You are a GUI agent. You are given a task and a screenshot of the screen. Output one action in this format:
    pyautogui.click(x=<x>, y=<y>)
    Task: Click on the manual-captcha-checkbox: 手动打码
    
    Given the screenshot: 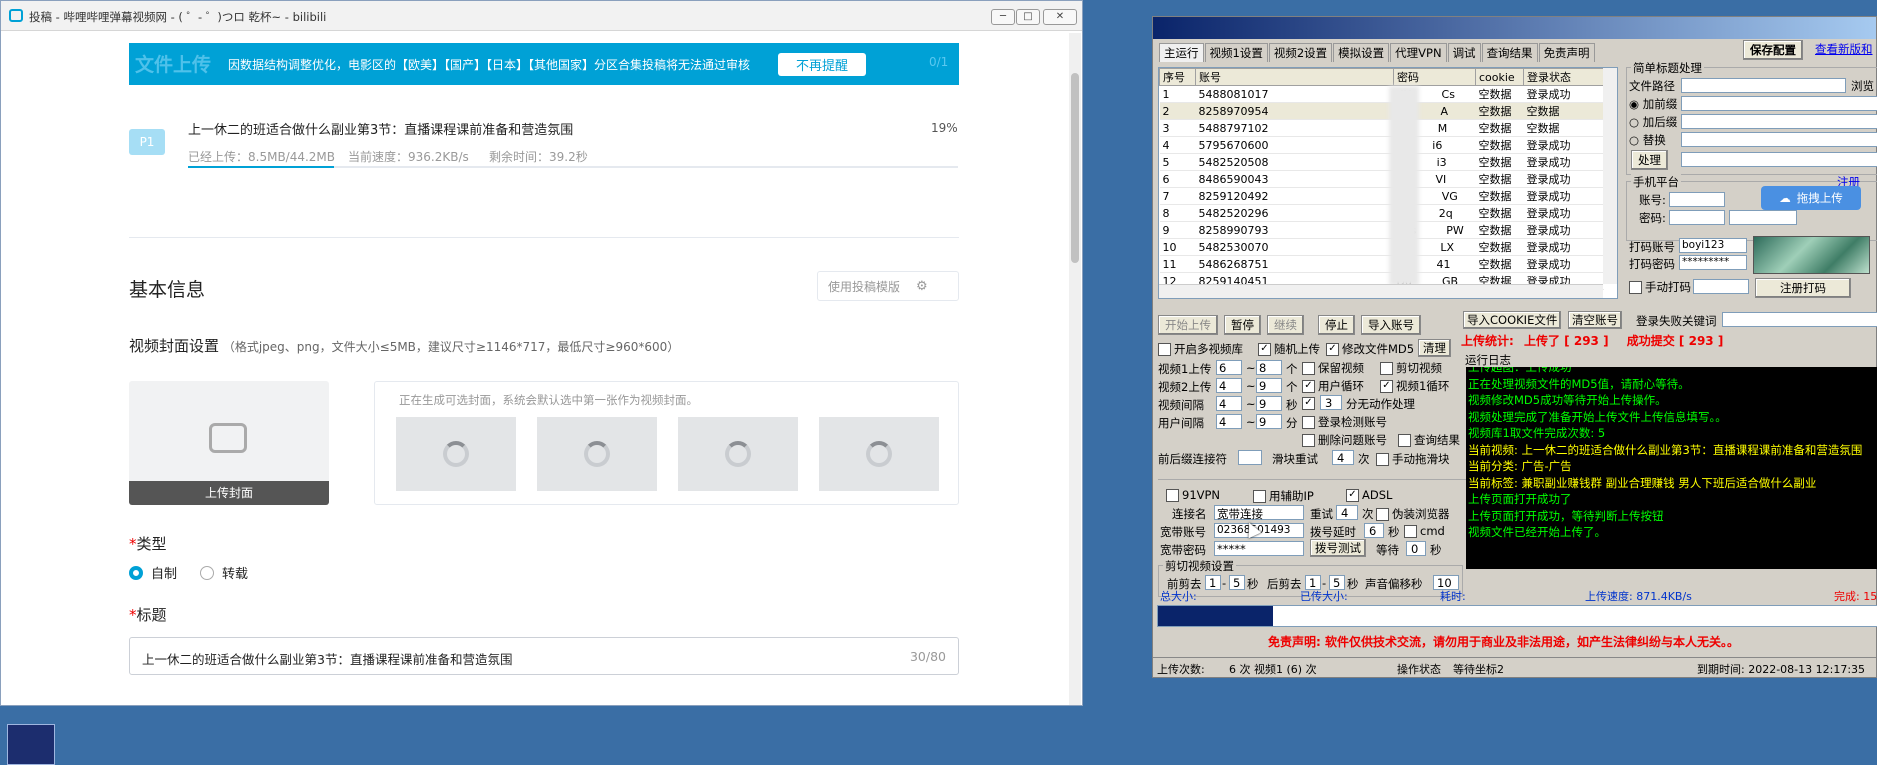 What is the action you would take?
    pyautogui.click(x=1660, y=287)
    